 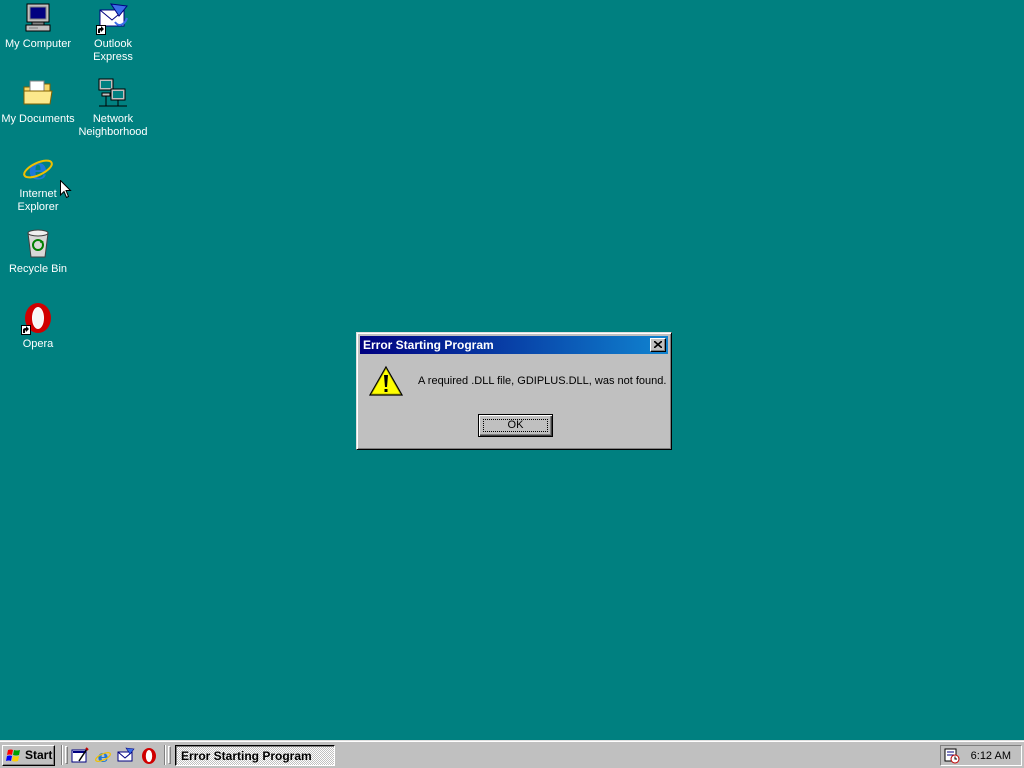 I want to click on taskbar-button-error-starting-program: Error Starting Program, so click(x=255, y=755).